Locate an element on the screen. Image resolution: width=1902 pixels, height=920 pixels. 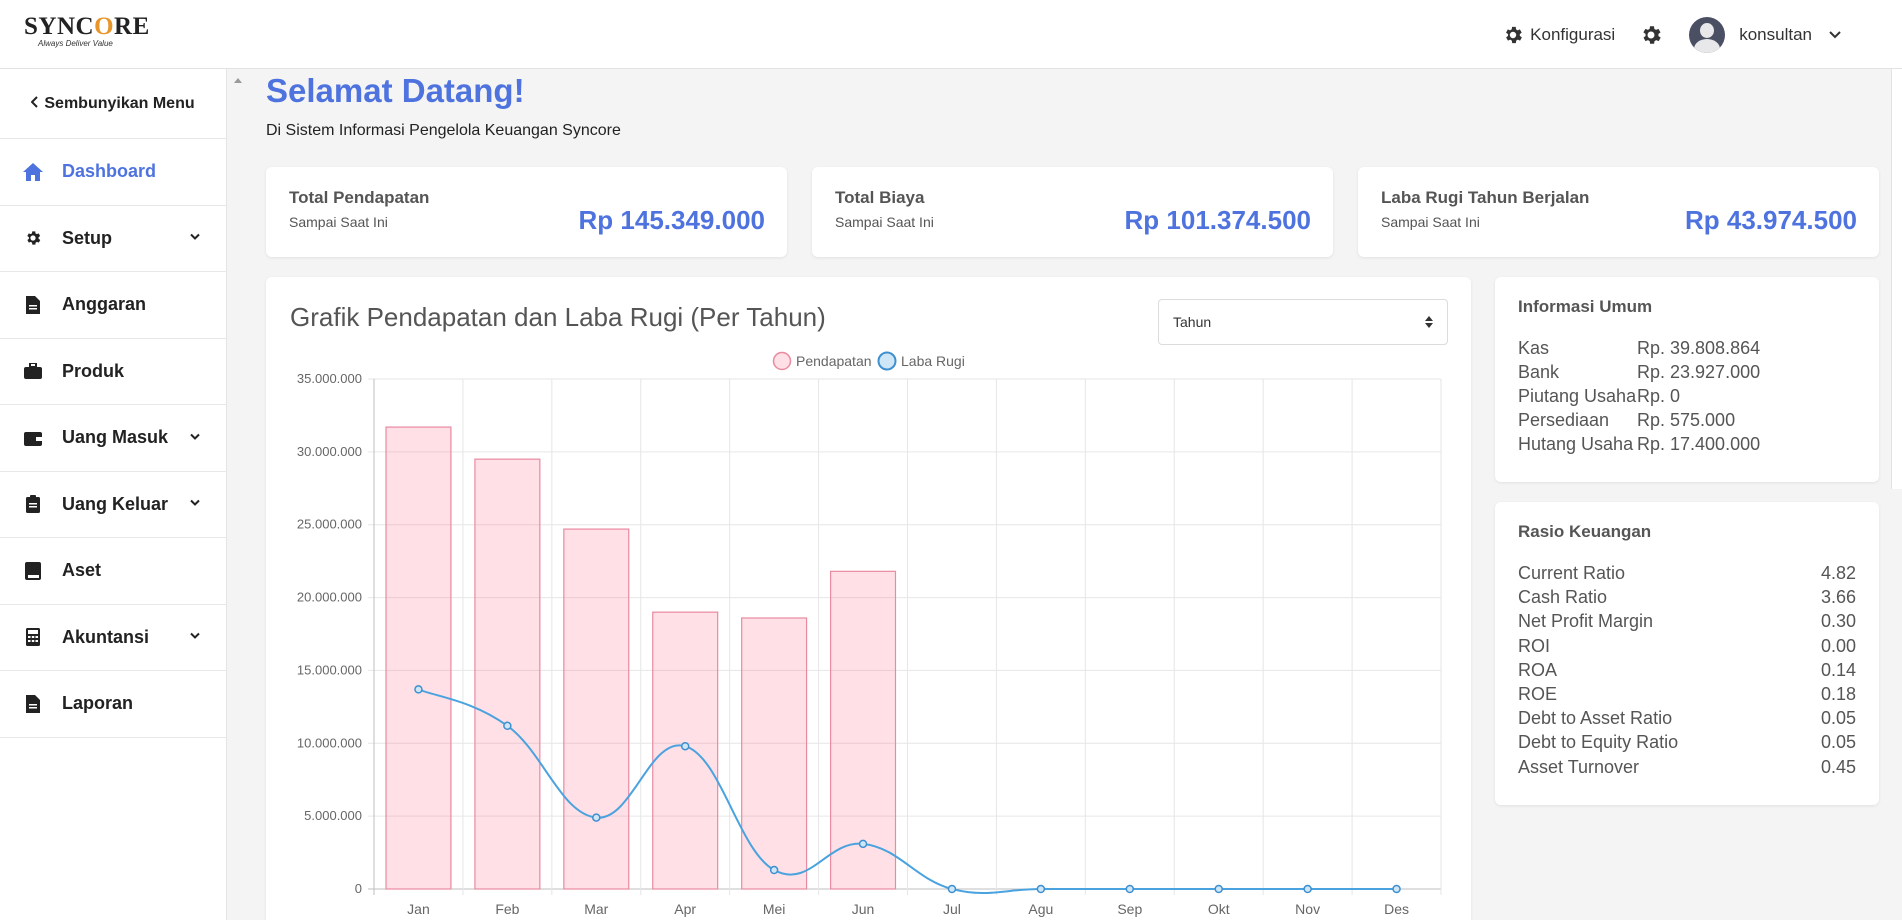
gear-icon is located at coordinates (1652, 34).